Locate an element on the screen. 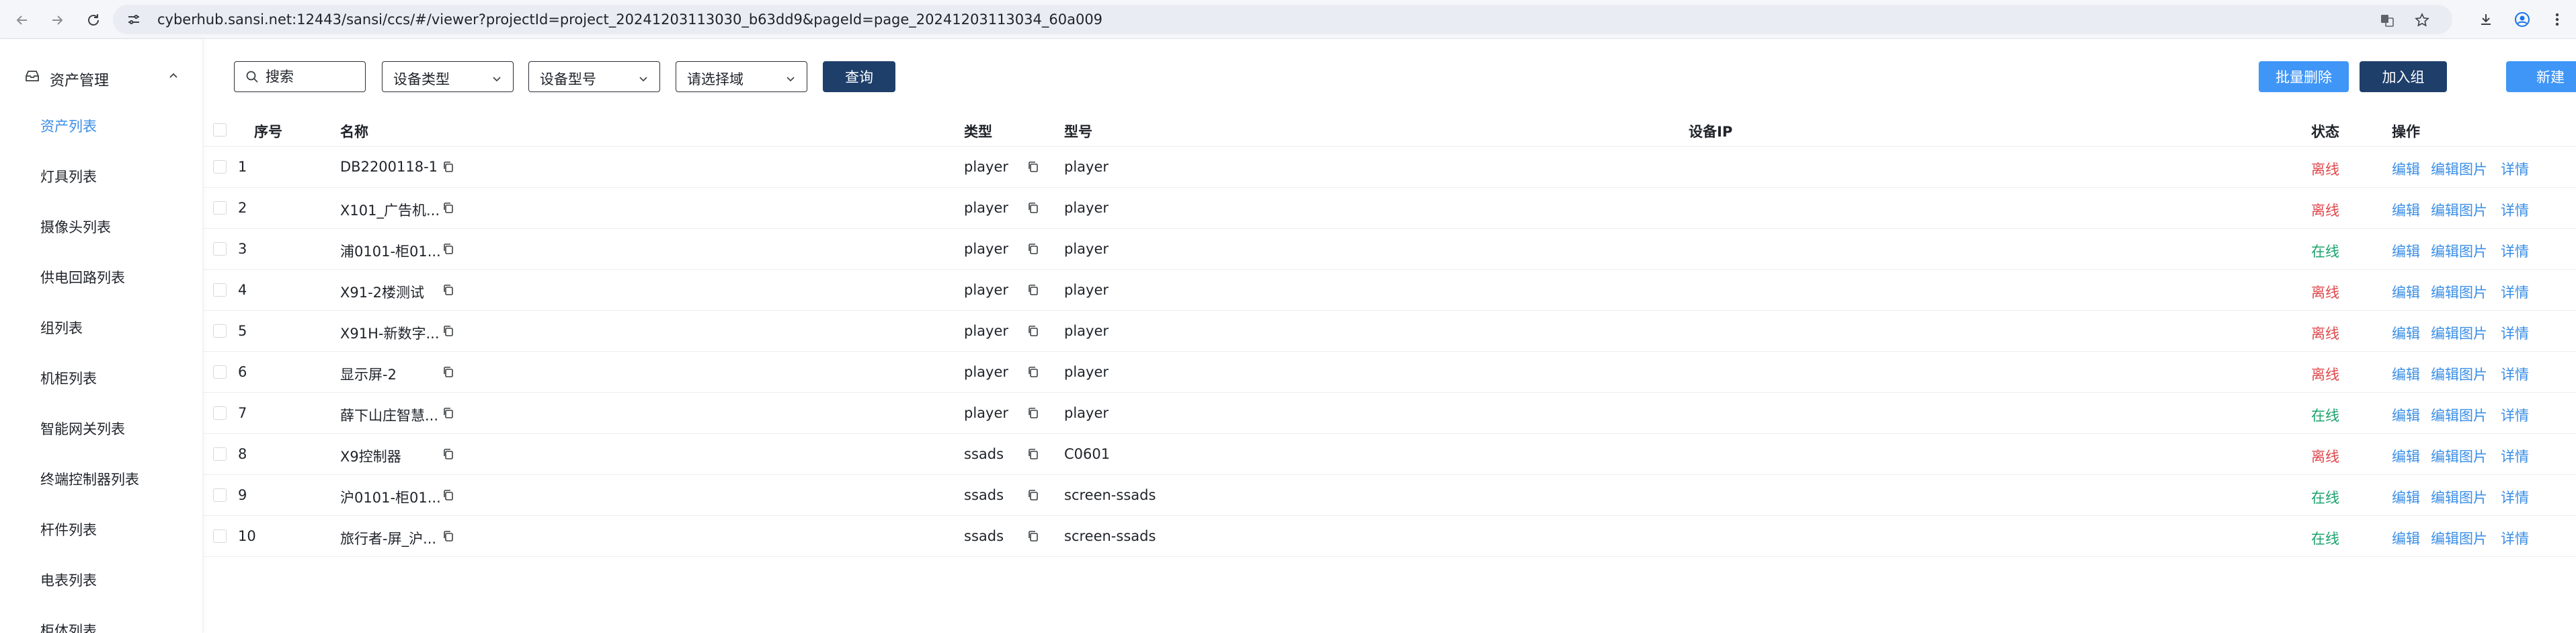 The image size is (2576, 633). select-all-checkbox is located at coordinates (220, 130).